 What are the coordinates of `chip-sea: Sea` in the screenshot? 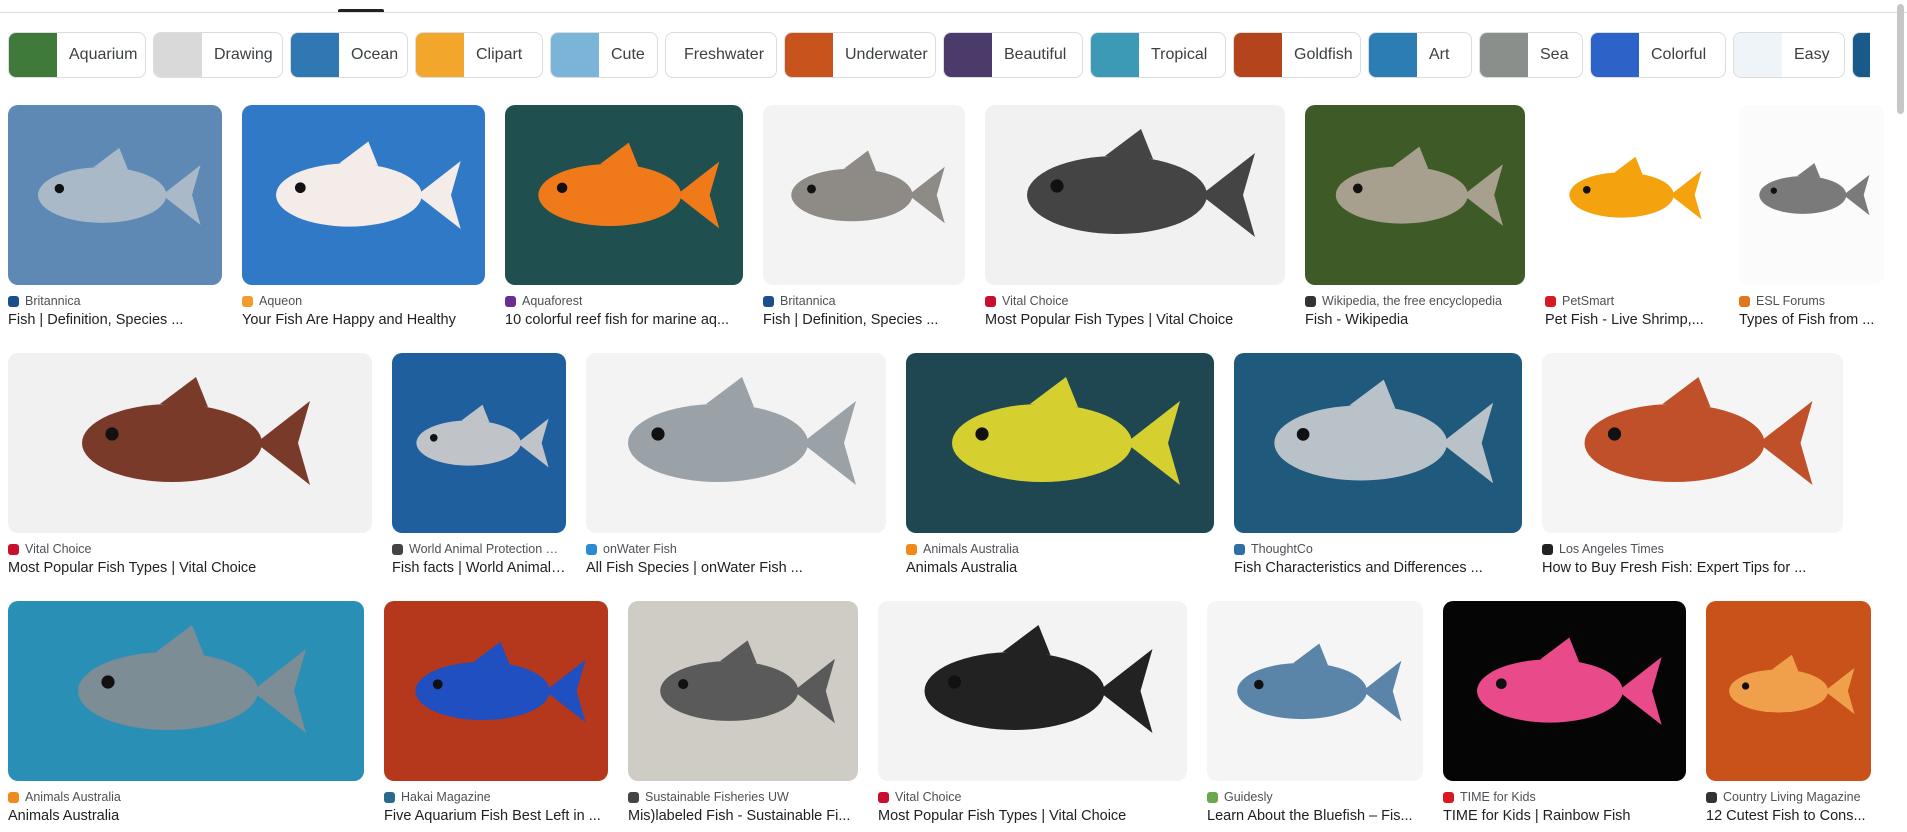 It's located at (1531, 55).